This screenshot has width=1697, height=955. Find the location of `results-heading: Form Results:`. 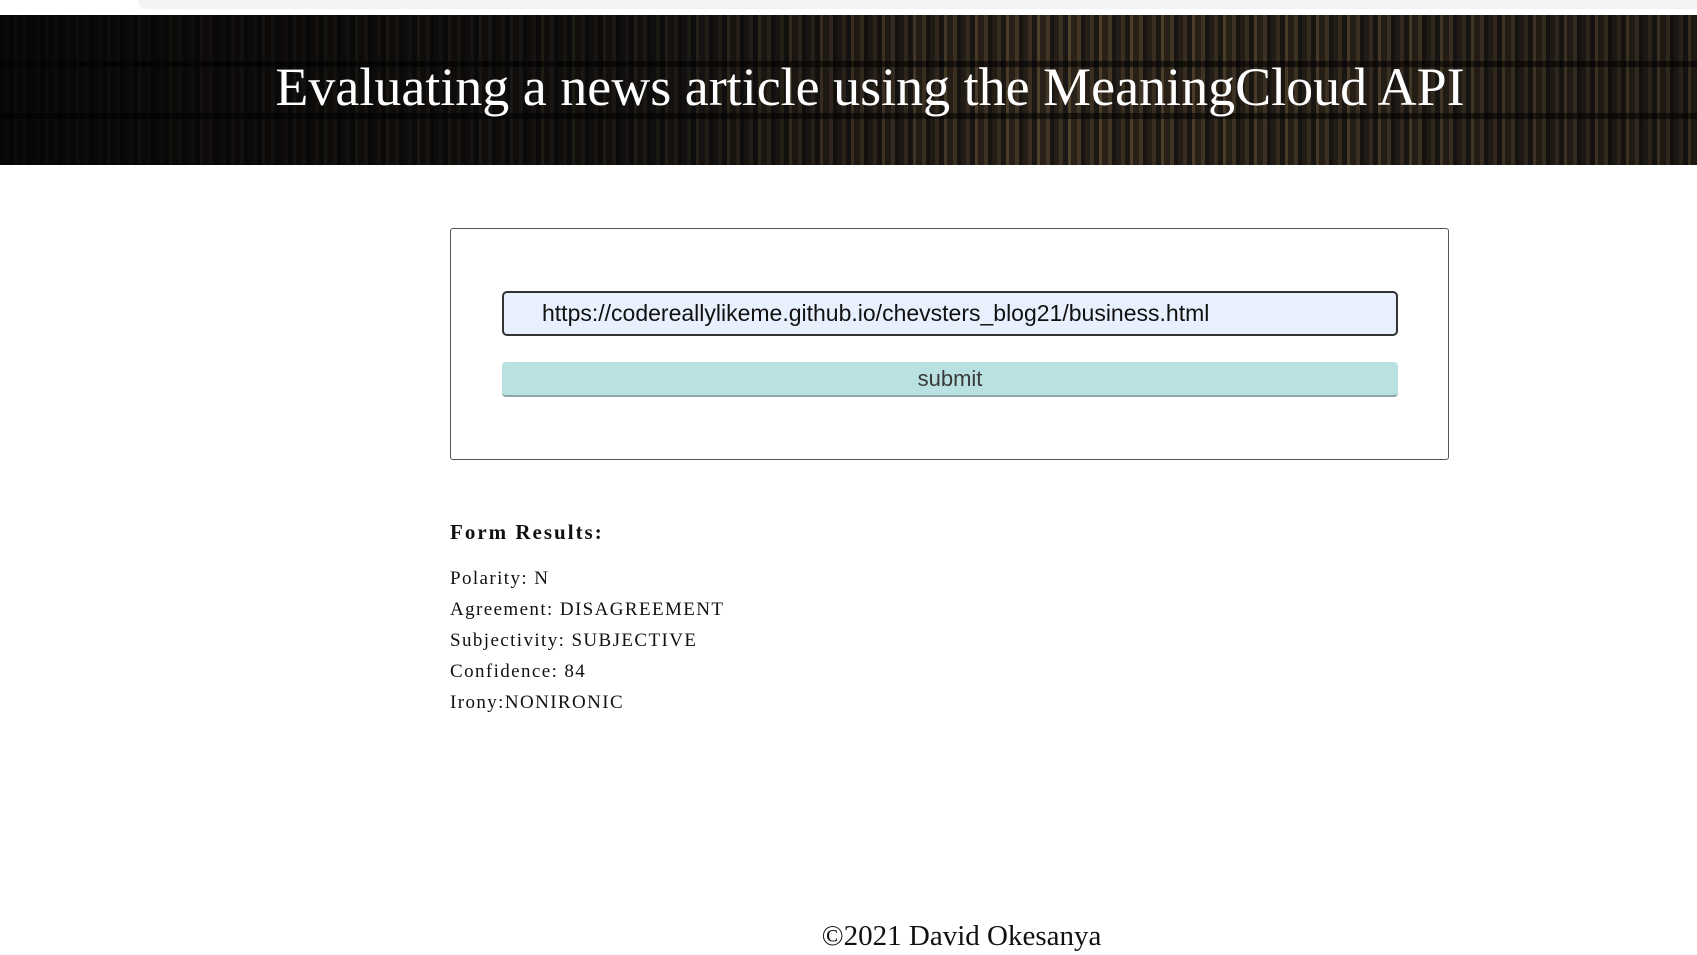

results-heading: Form Results: is located at coordinates (527, 532).